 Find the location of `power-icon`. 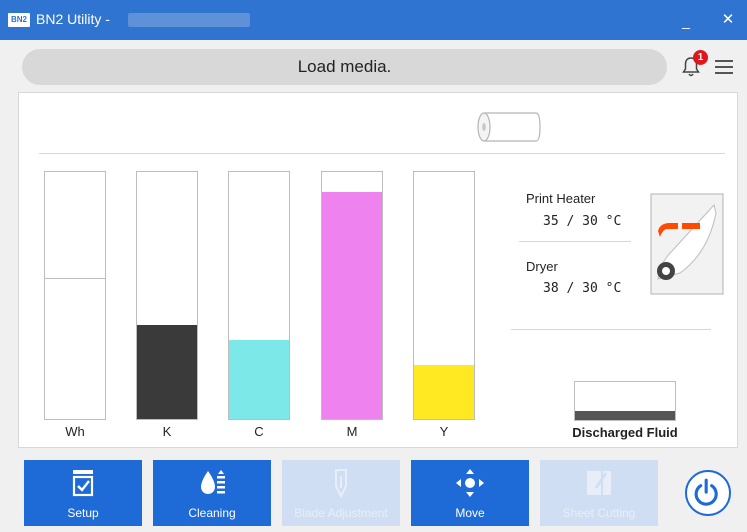

power-icon is located at coordinates (706, 492).